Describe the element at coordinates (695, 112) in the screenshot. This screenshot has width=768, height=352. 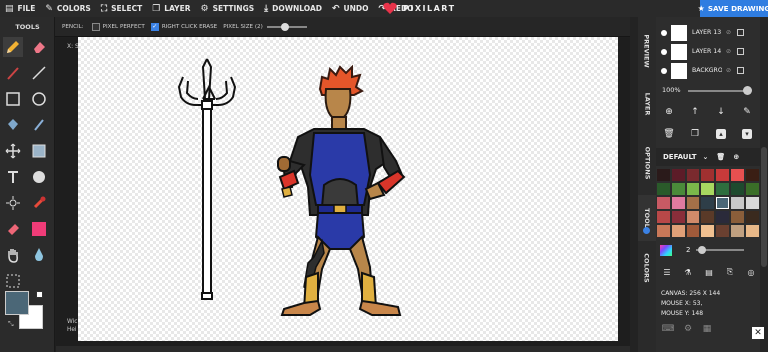
I see `move-layer-up-icon: ↑` at that location.